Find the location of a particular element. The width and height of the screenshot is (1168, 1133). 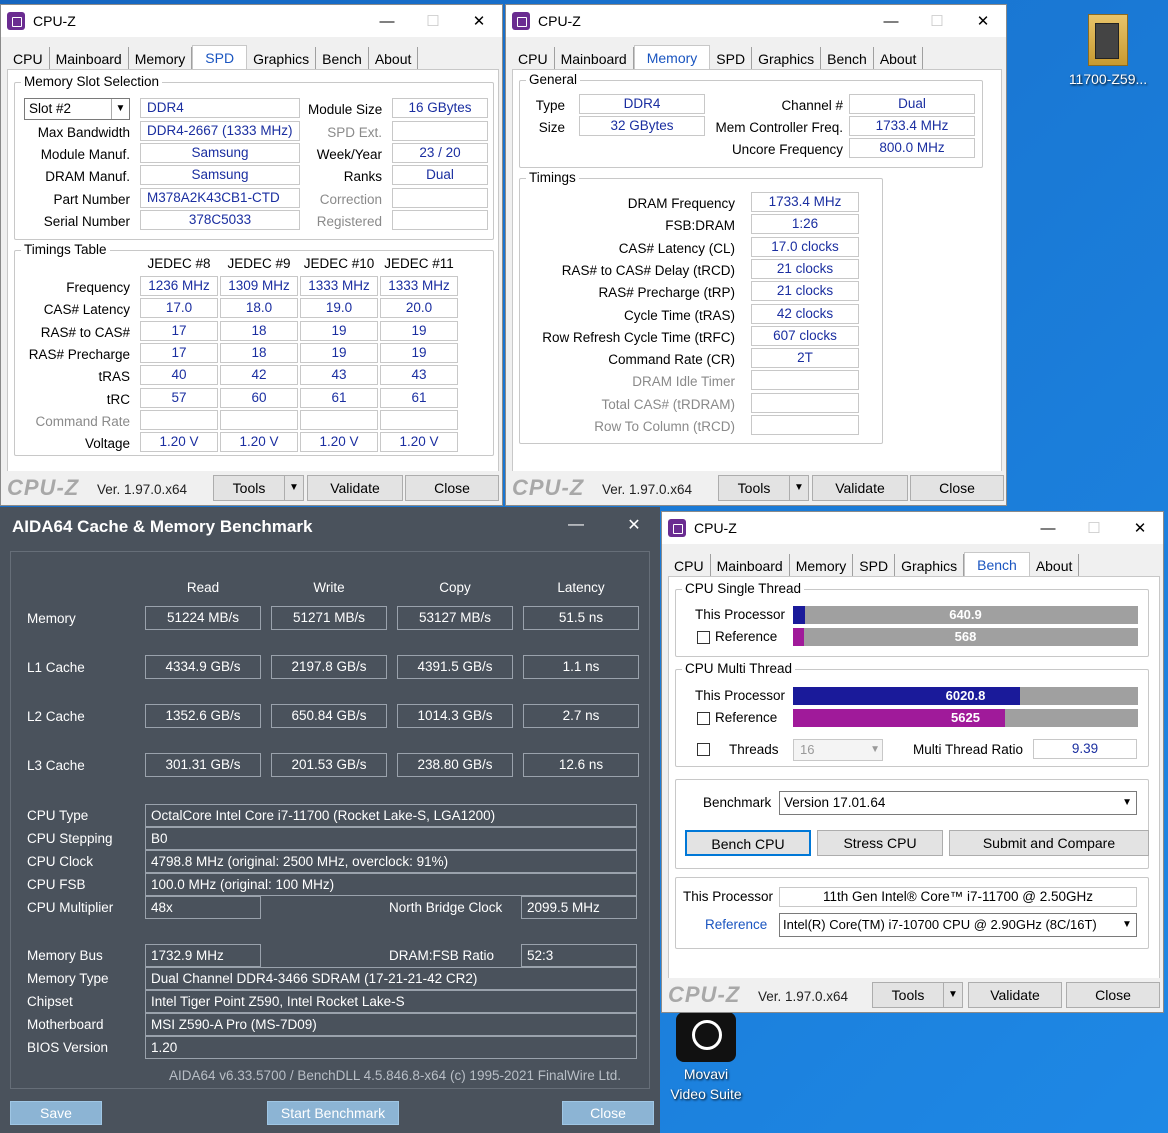

uncore-frequency-label: Uncore Frequency is located at coordinates (787, 149).